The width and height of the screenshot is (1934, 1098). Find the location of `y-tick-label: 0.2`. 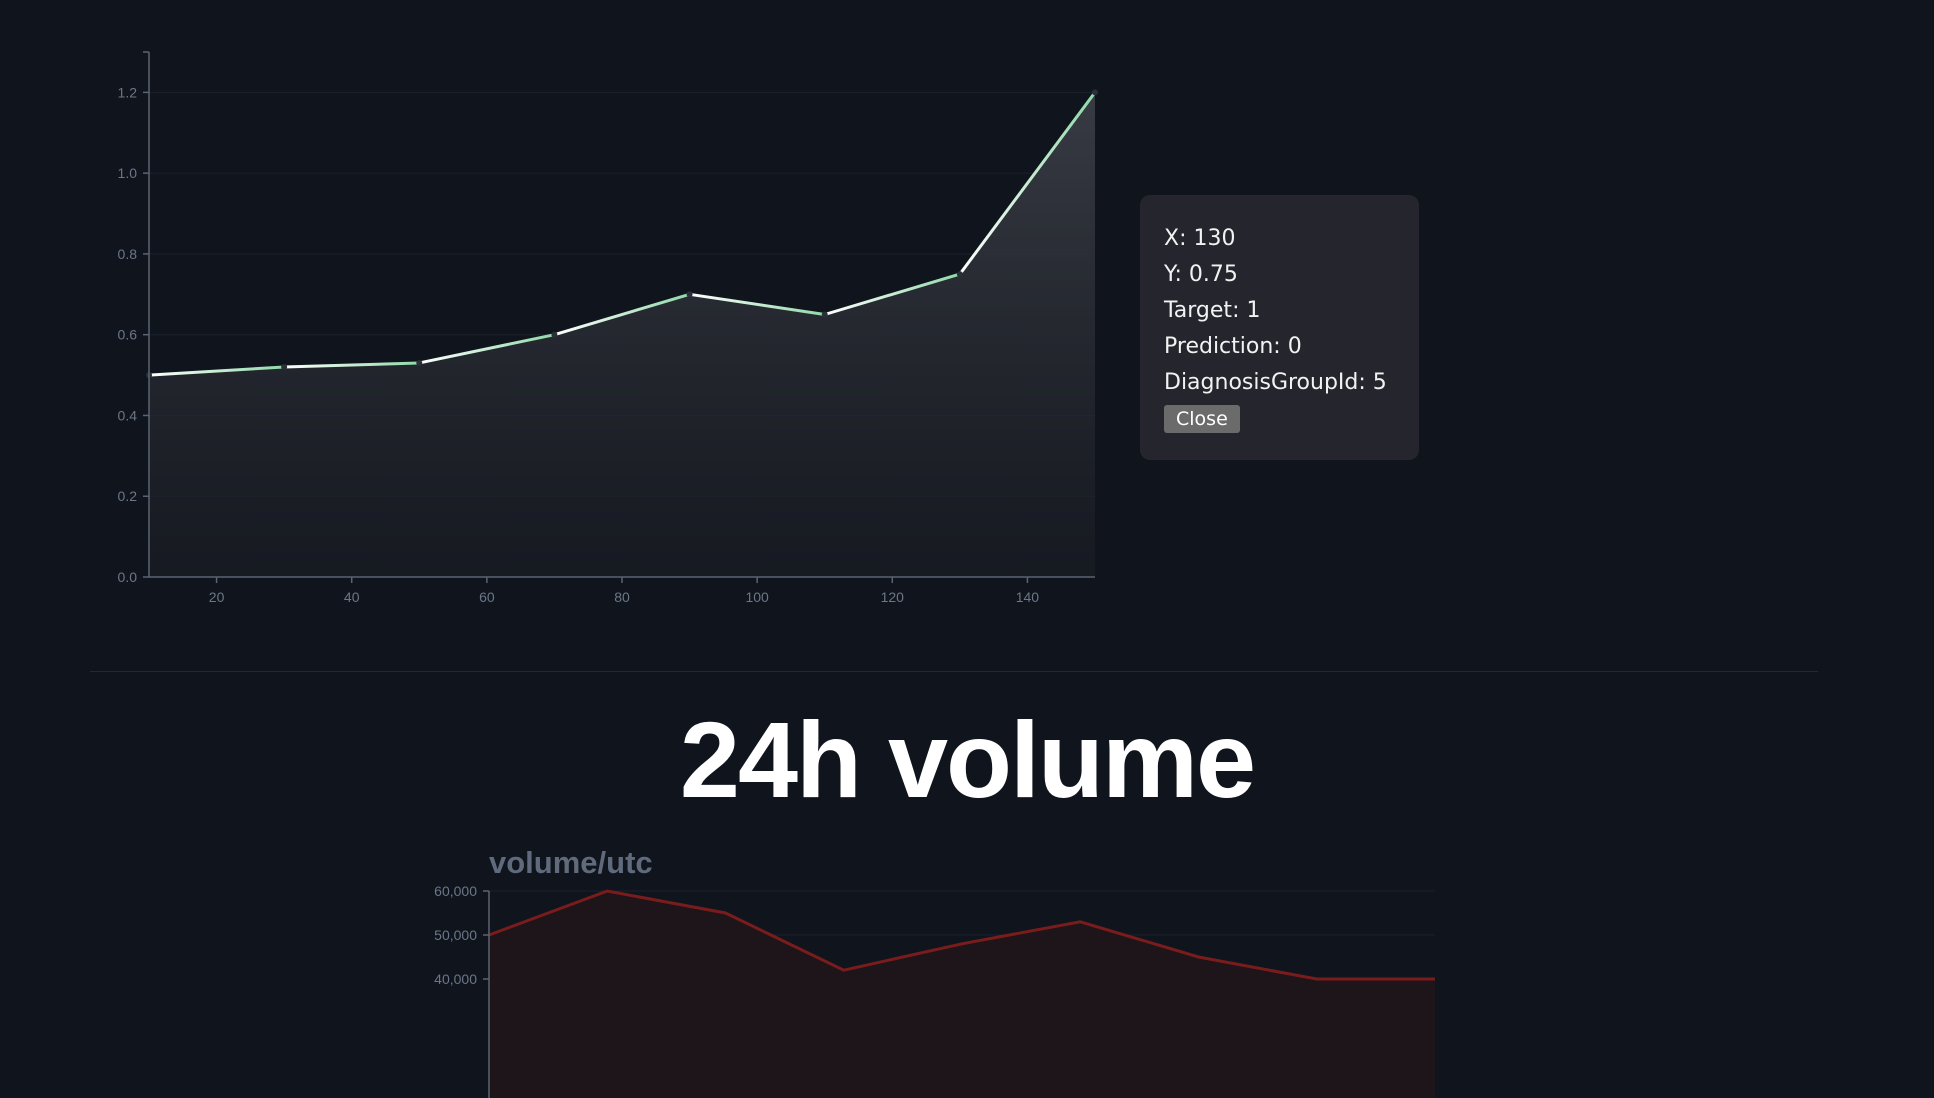

y-tick-label: 0.2 is located at coordinates (128, 496).